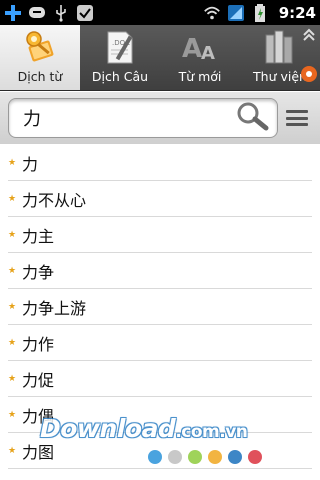  I want to click on search-icon, so click(252, 118).